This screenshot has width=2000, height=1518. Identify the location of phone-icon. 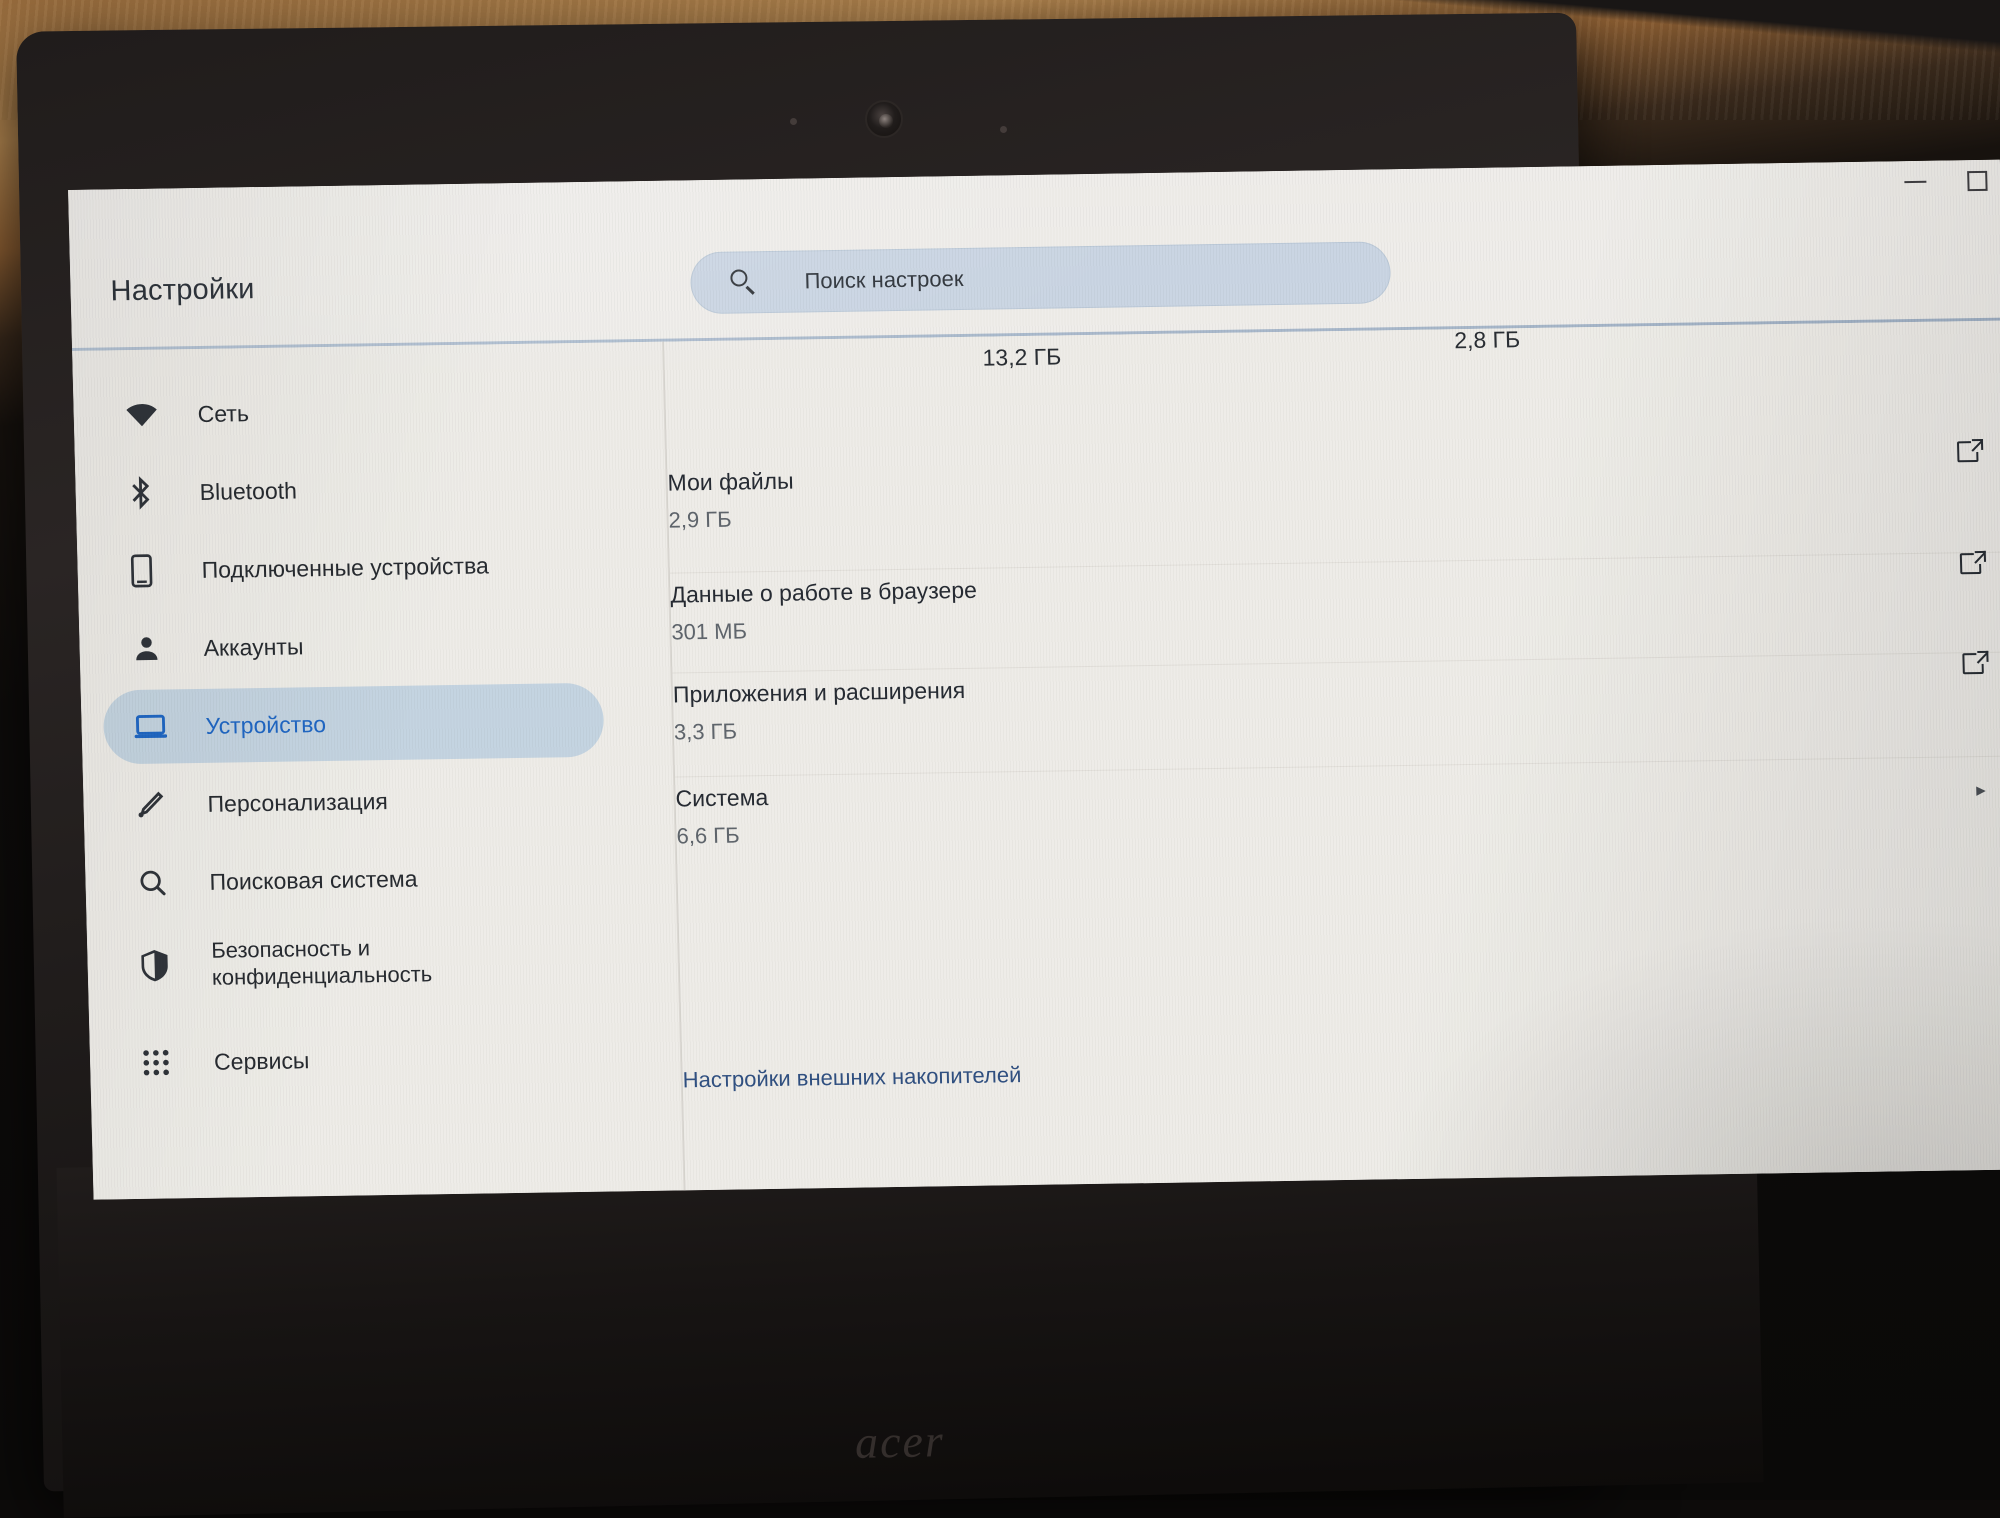
(152, 570).